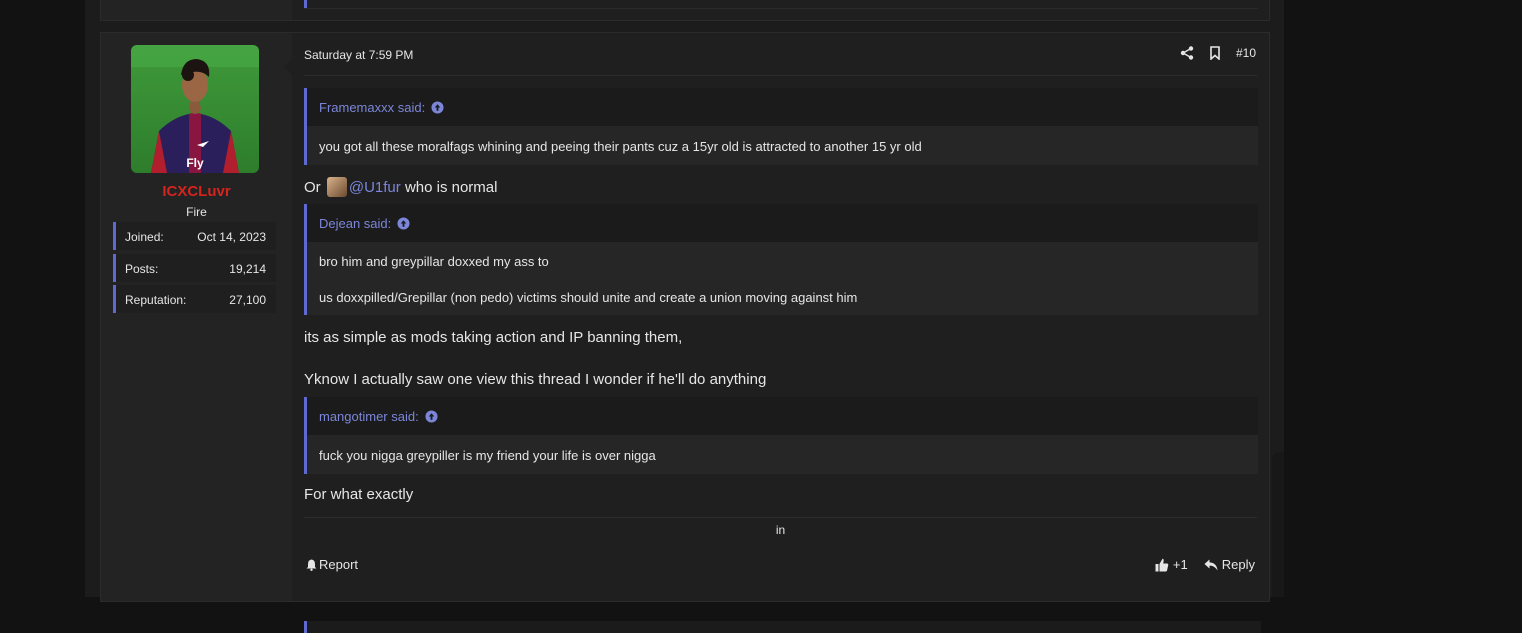 Image resolution: width=1522 pixels, height=633 pixels. What do you see at coordinates (196, 212) in the screenshot?
I see `user-title: Fire` at bounding box center [196, 212].